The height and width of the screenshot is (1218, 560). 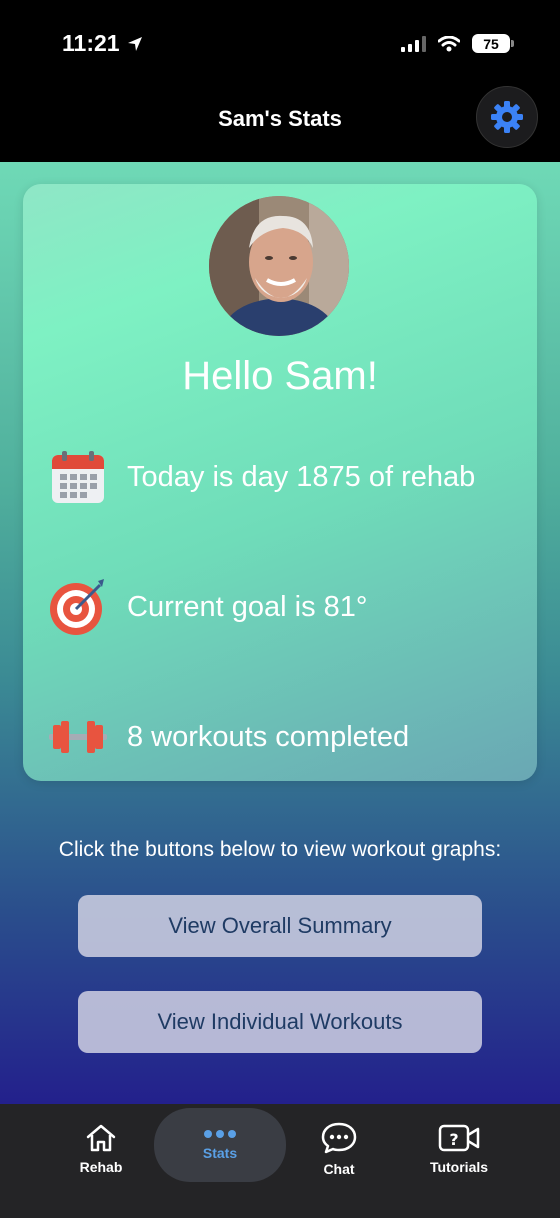 What do you see at coordinates (78, 607) in the screenshot?
I see `target-icon` at bounding box center [78, 607].